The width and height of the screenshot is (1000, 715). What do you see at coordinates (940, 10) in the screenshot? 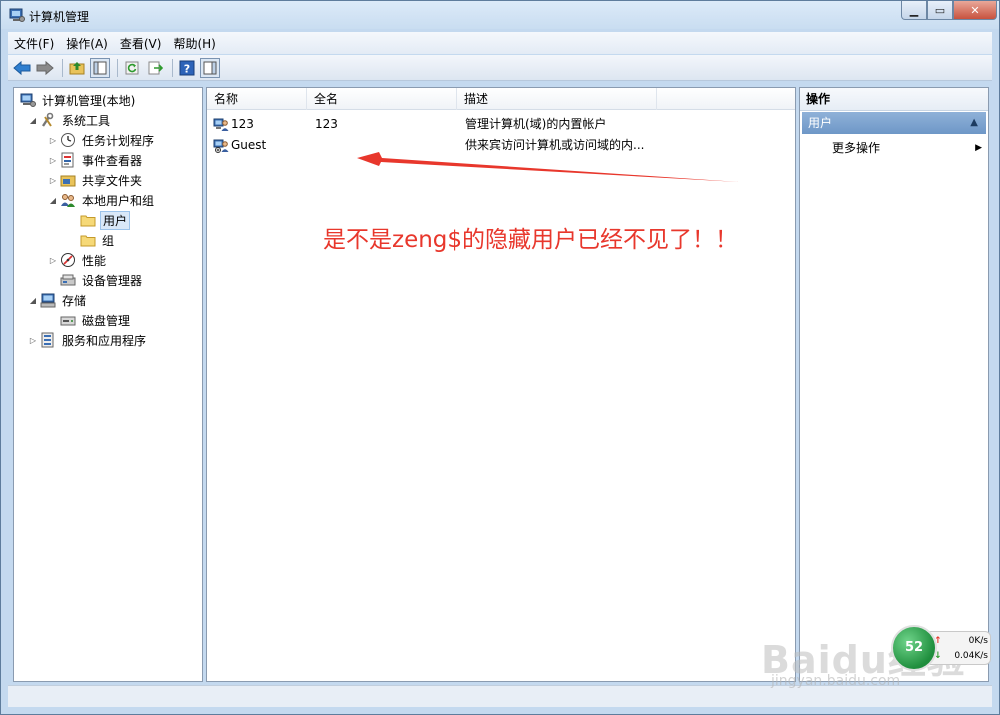
I see `maximize-button: ▭` at bounding box center [940, 10].